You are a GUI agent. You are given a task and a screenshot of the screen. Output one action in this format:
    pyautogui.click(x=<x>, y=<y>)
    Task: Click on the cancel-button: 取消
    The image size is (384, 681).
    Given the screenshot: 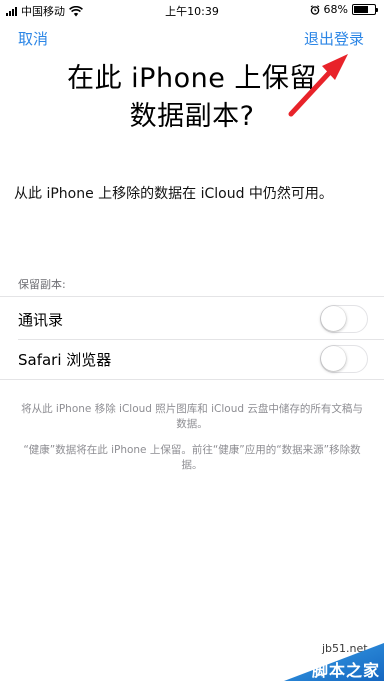 What is the action you would take?
    pyautogui.click(x=33, y=38)
    